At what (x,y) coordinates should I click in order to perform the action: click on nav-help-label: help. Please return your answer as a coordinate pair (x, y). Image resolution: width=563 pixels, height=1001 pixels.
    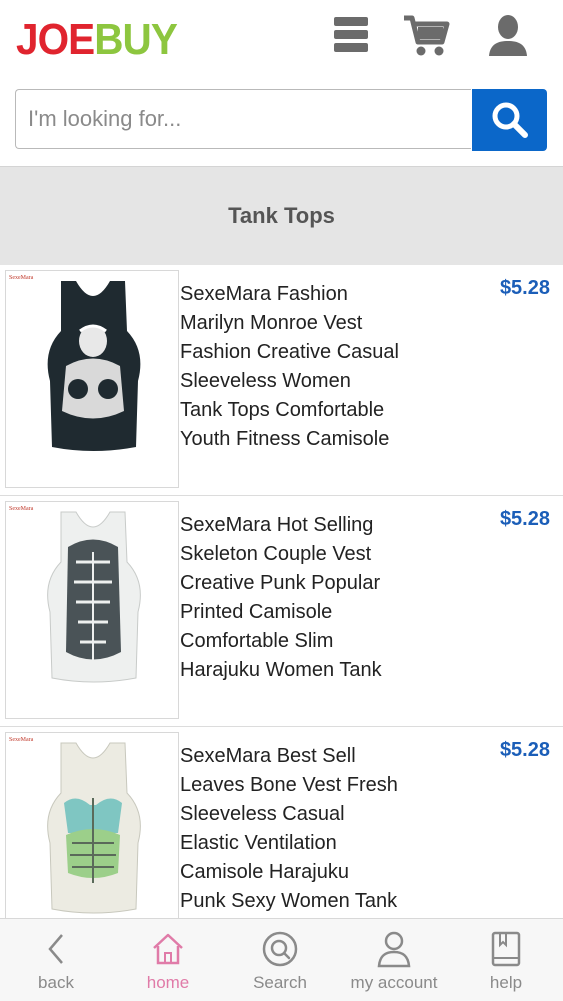
    Looking at the image, I should click on (506, 982).